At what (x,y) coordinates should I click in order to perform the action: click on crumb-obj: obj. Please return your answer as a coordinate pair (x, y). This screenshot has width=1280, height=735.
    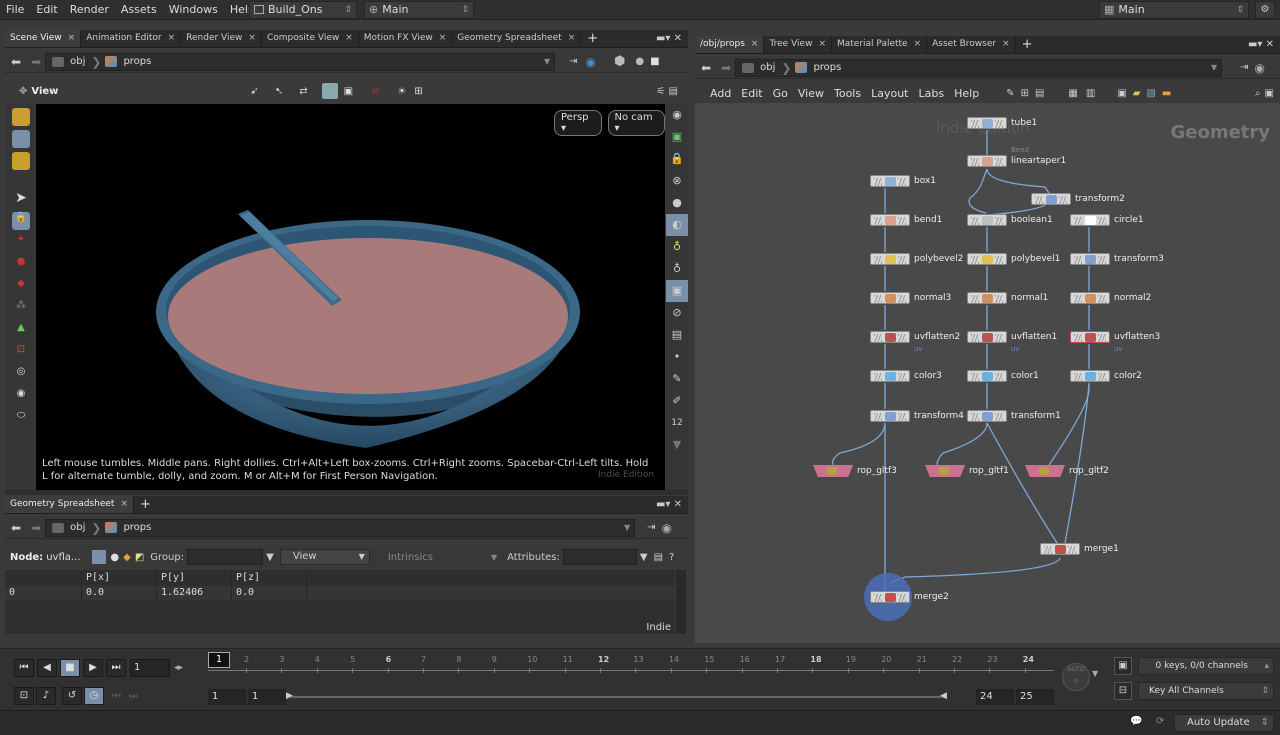
    Looking at the image, I should click on (77, 528).